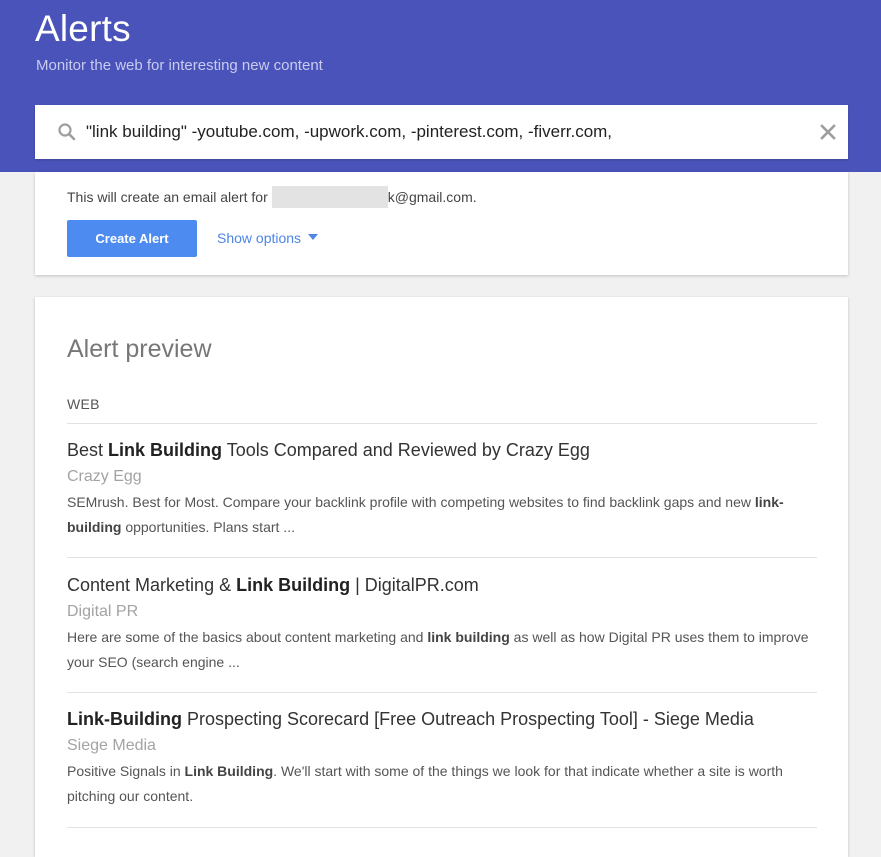 The width and height of the screenshot is (881, 857). What do you see at coordinates (329, 197) in the screenshot?
I see `redacted-email-block` at bounding box center [329, 197].